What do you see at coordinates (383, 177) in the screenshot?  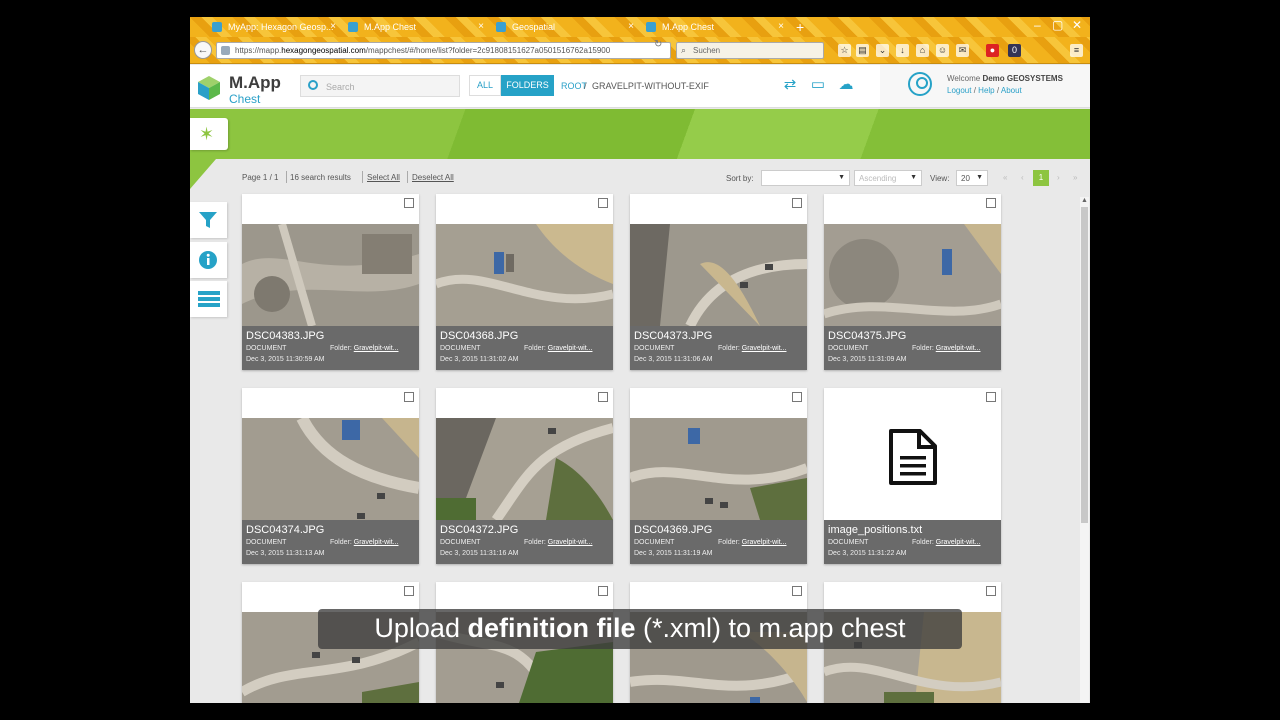 I see `select-all-link: Select All` at bounding box center [383, 177].